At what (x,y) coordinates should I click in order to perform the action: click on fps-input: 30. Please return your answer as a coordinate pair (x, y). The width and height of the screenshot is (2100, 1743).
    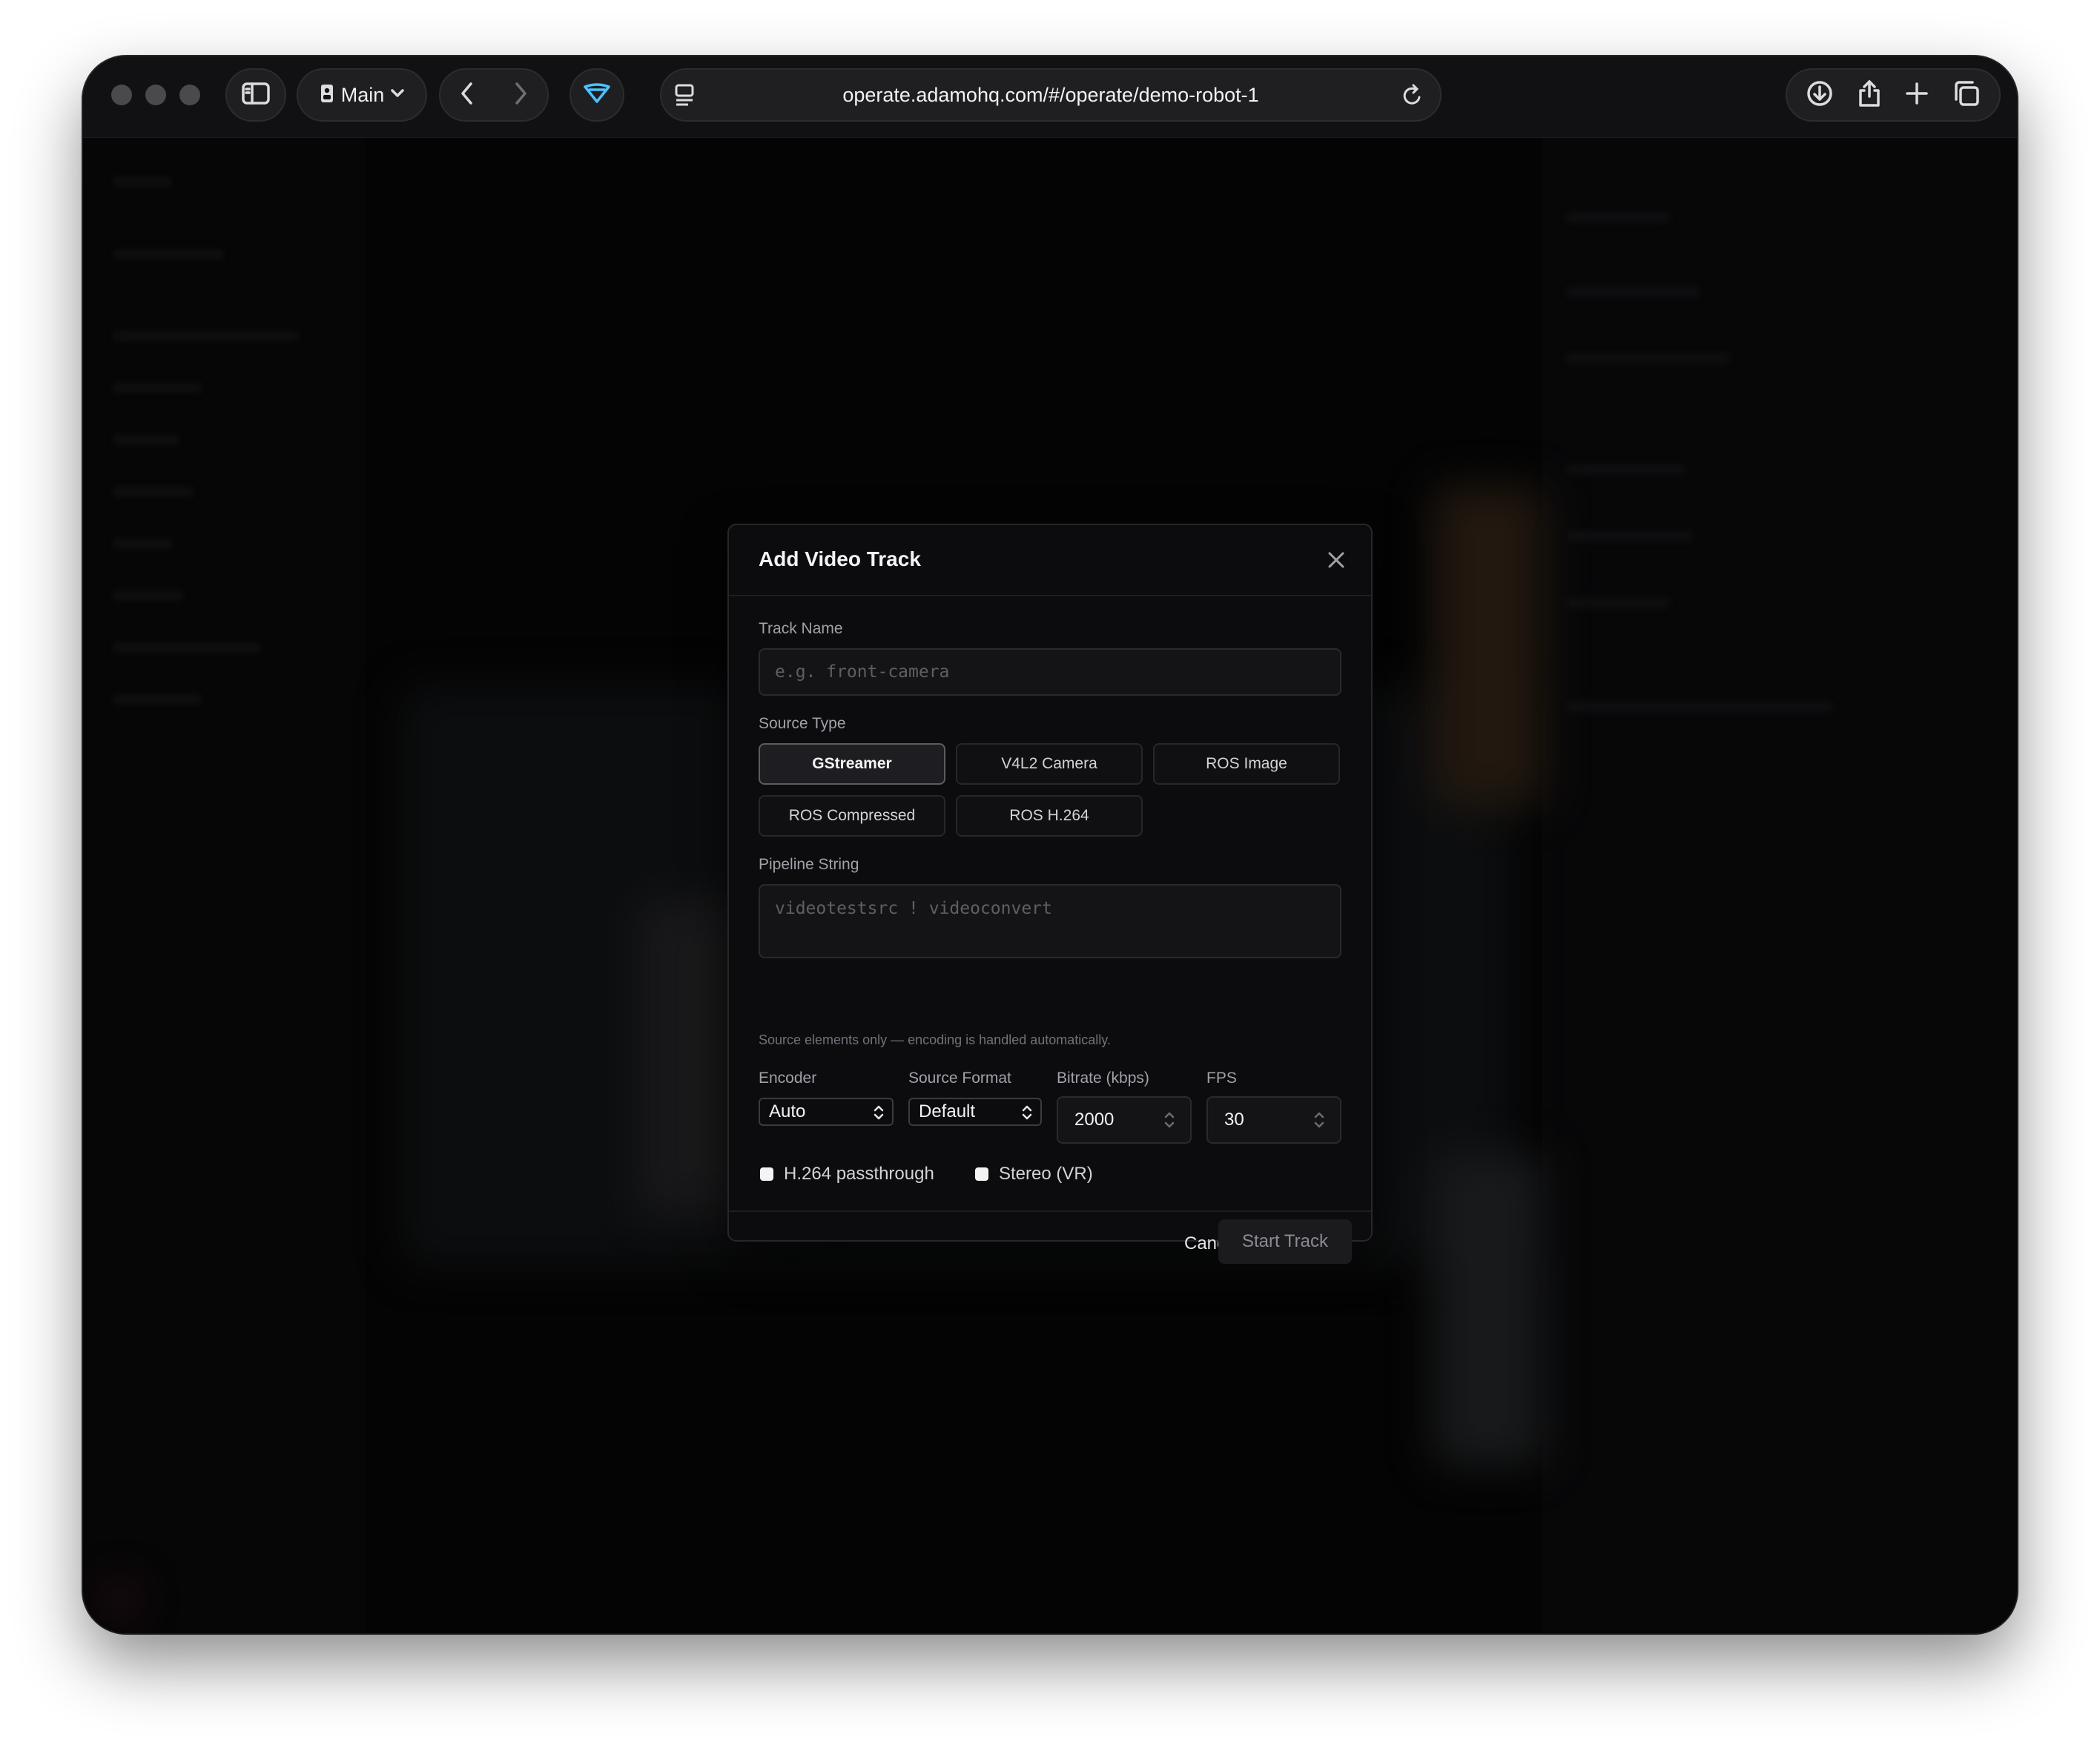
    Looking at the image, I should click on (1273, 1120).